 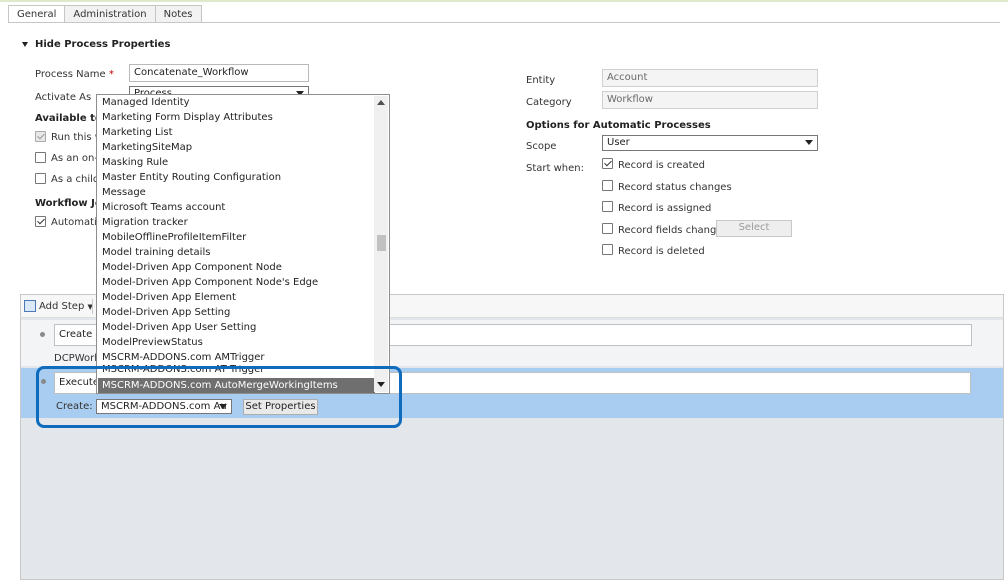 I want to click on automatic-checkbox, so click(x=42, y=223).